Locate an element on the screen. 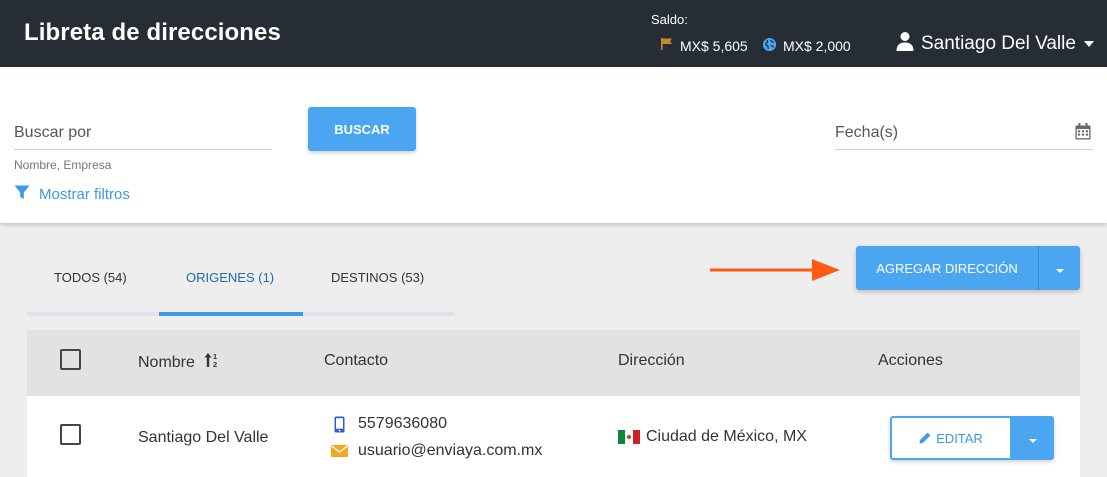  column-header-acciones: Acciones is located at coordinates (910, 360).